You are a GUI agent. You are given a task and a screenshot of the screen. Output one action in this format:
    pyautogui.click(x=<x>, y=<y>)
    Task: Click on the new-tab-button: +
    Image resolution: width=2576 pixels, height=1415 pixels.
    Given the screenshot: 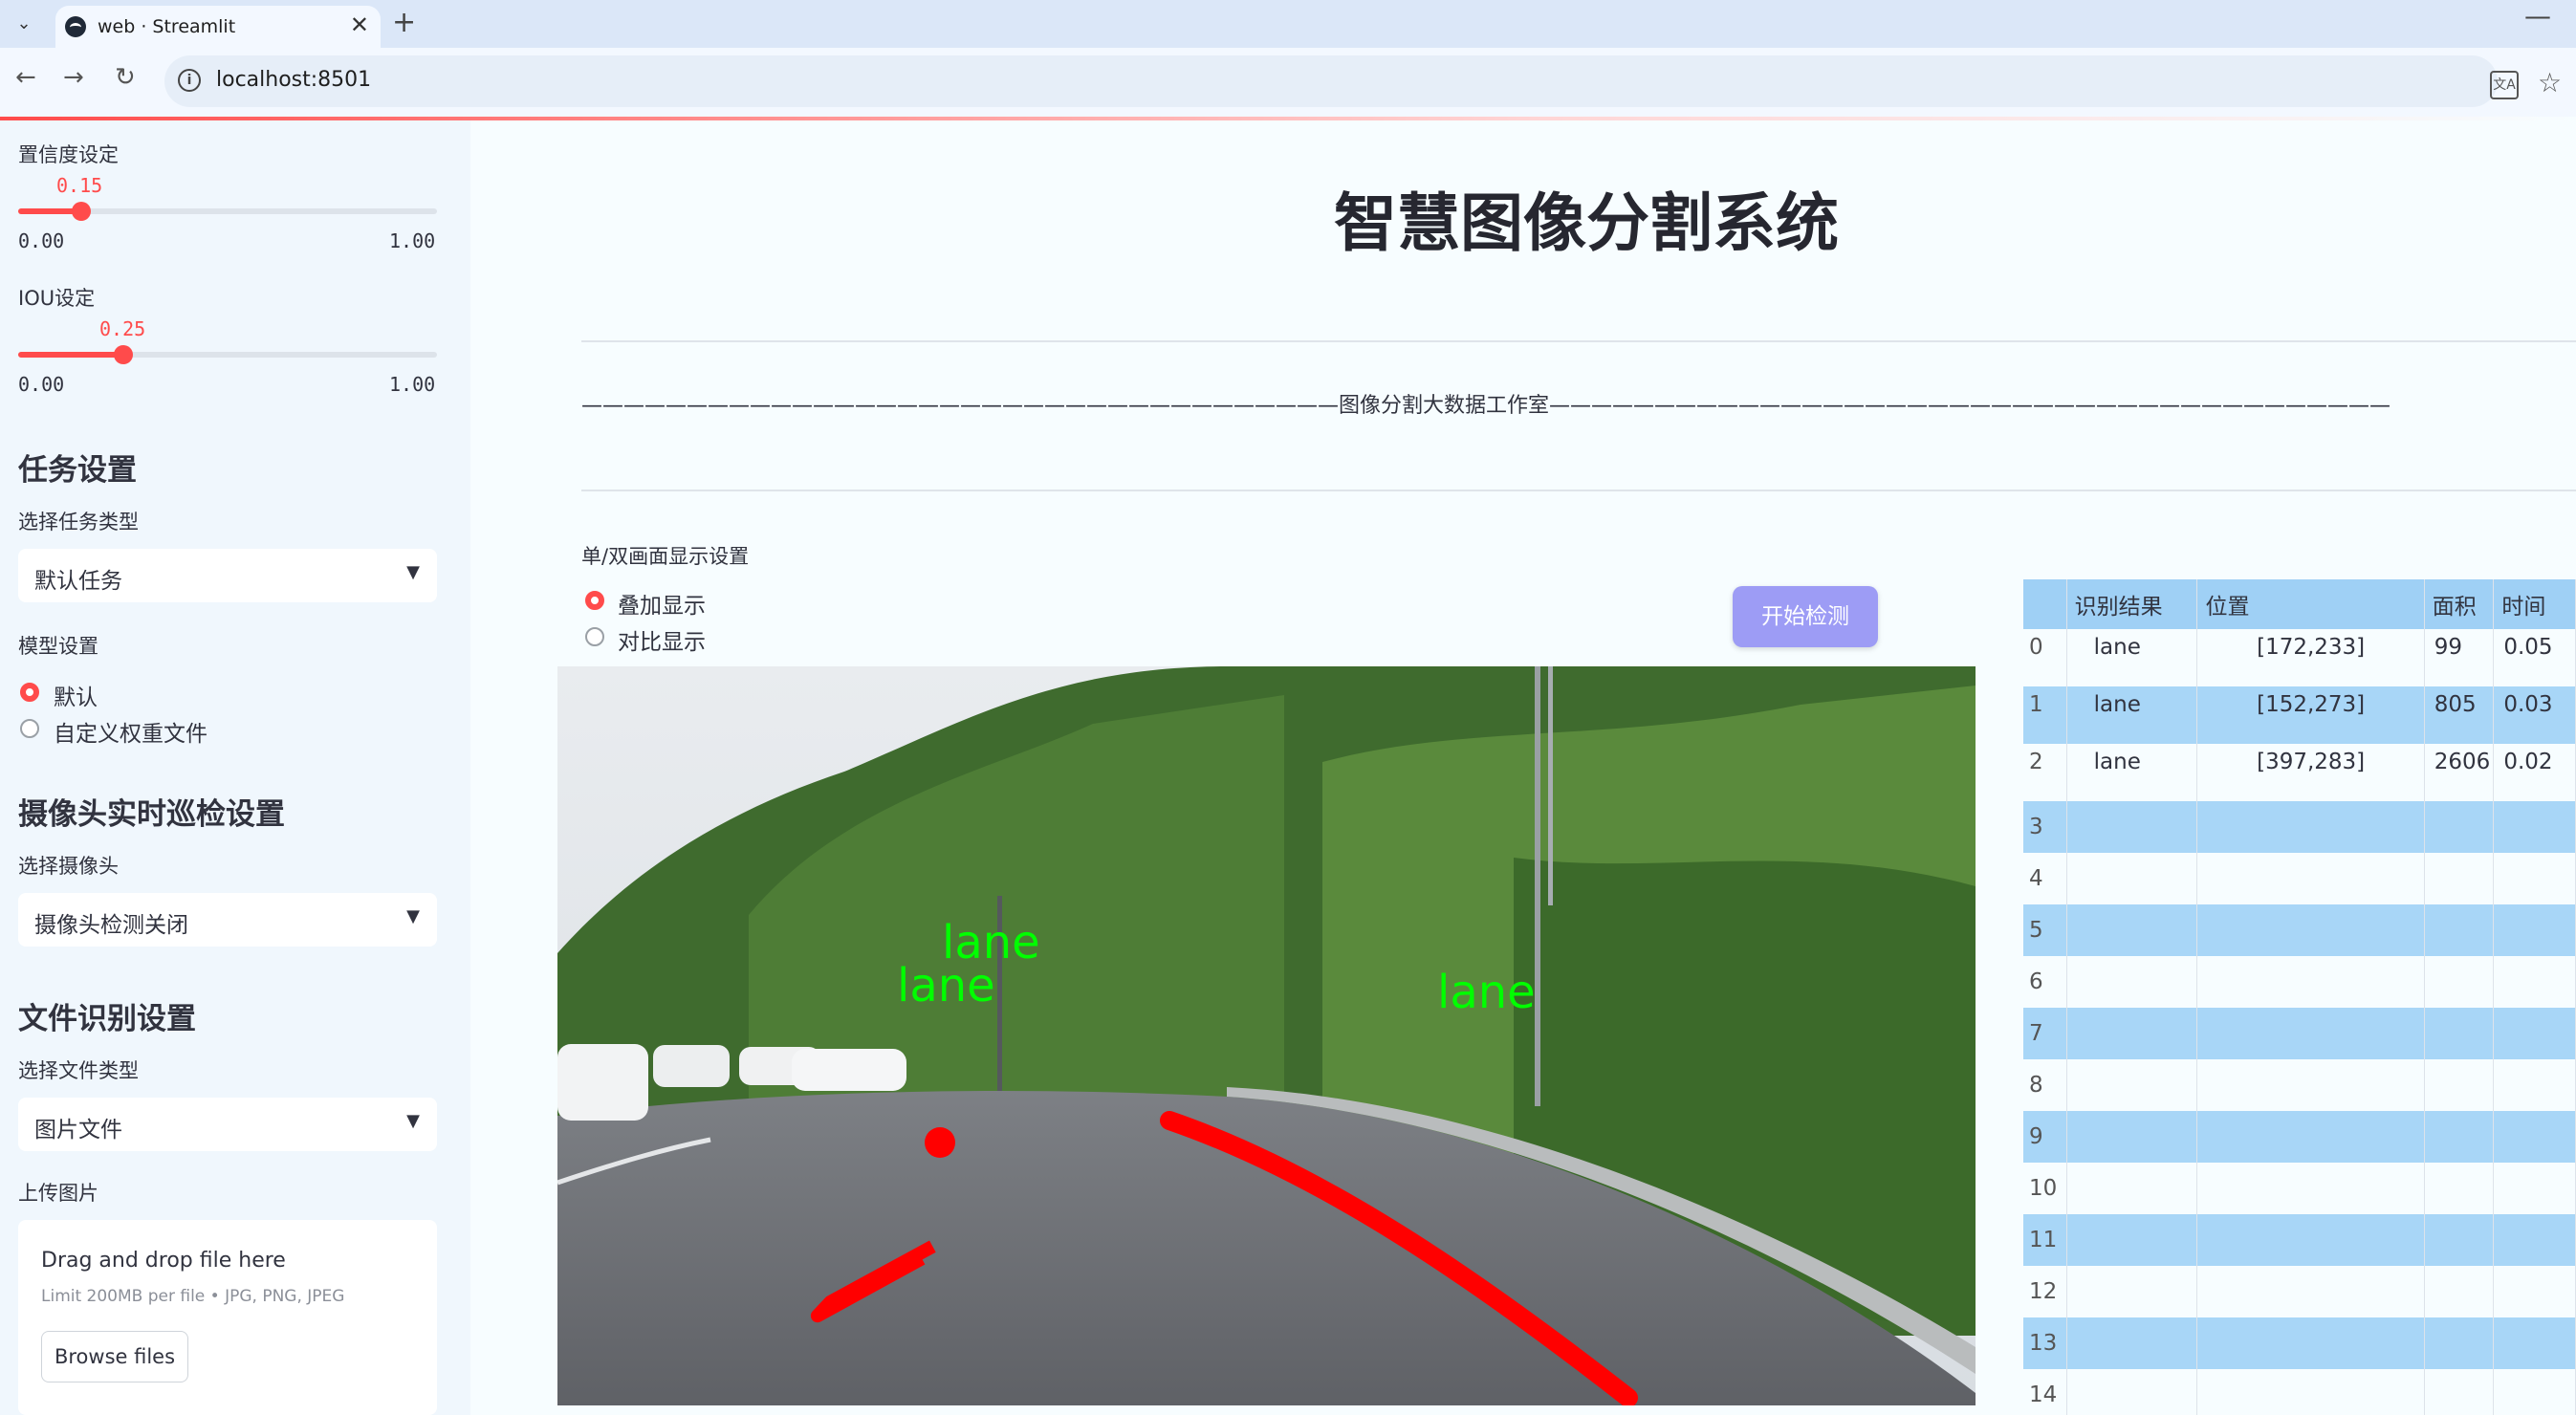 What is the action you would take?
    pyautogui.click(x=404, y=23)
    